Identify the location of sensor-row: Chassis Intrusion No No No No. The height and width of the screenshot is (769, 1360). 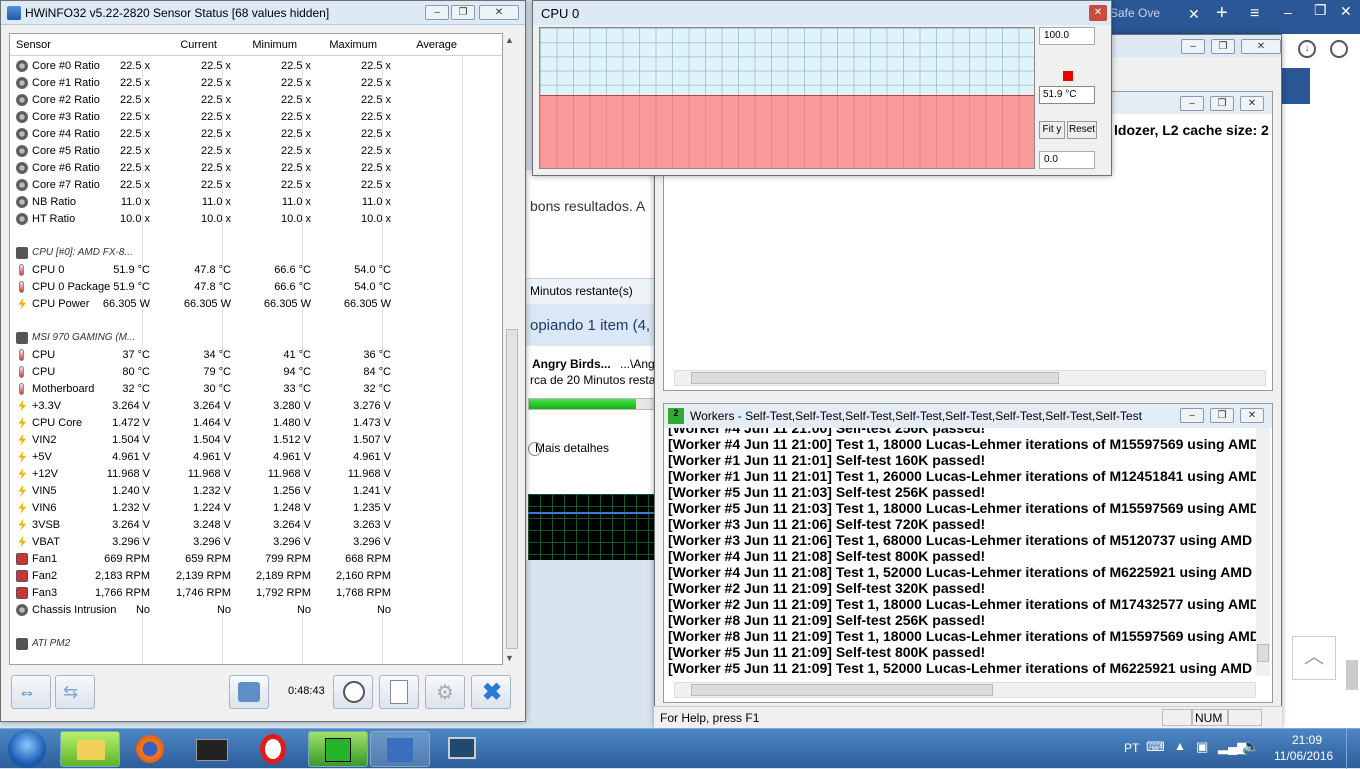
(256, 610).